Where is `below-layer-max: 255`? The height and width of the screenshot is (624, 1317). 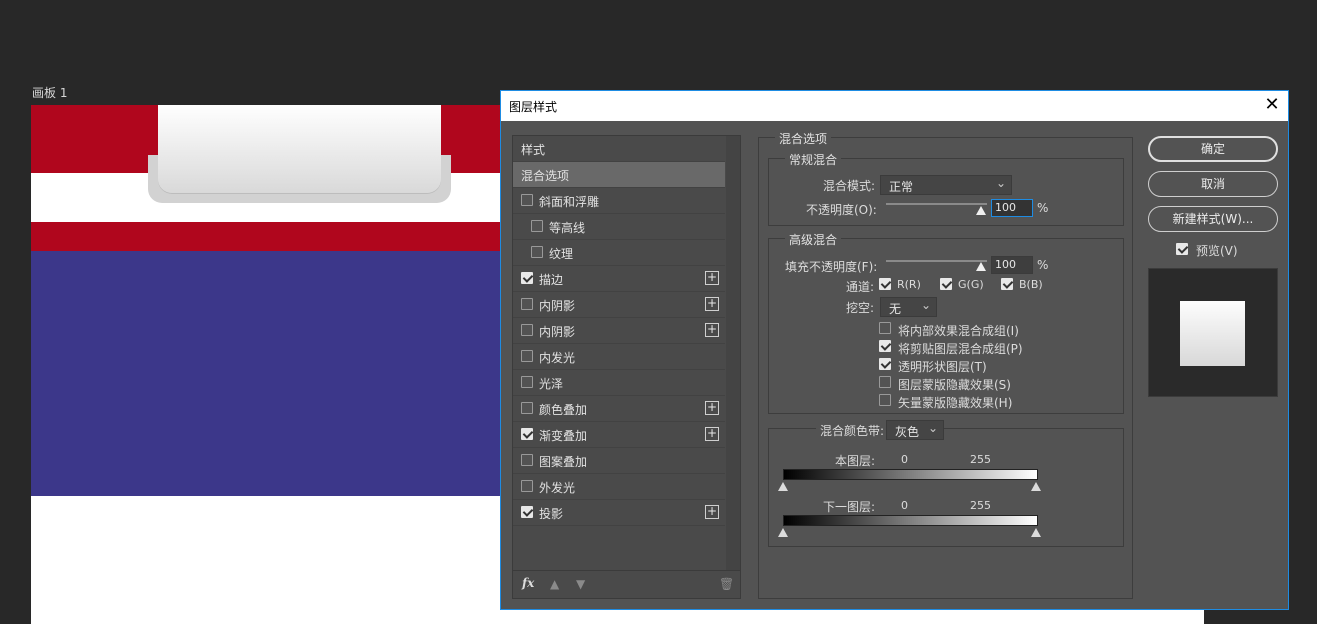 below-layer-max: 255 is located at coordinates (980, 505).